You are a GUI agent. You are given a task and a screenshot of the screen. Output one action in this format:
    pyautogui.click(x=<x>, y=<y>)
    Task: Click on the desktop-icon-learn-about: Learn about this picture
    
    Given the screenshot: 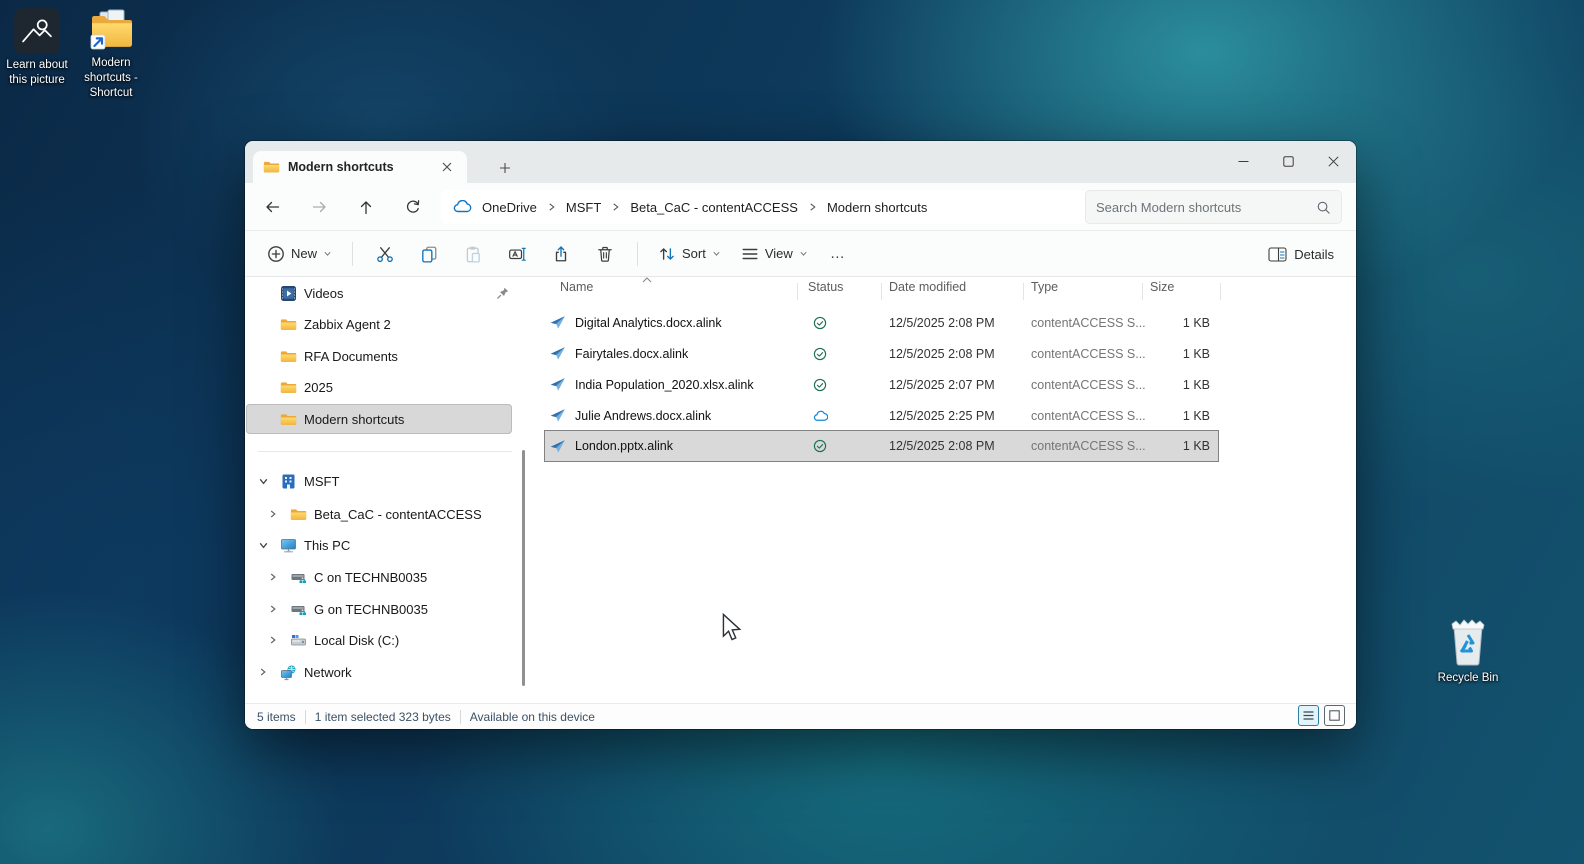 What is the action you would take?
    pyautogui.click(x=37, y=48)
    